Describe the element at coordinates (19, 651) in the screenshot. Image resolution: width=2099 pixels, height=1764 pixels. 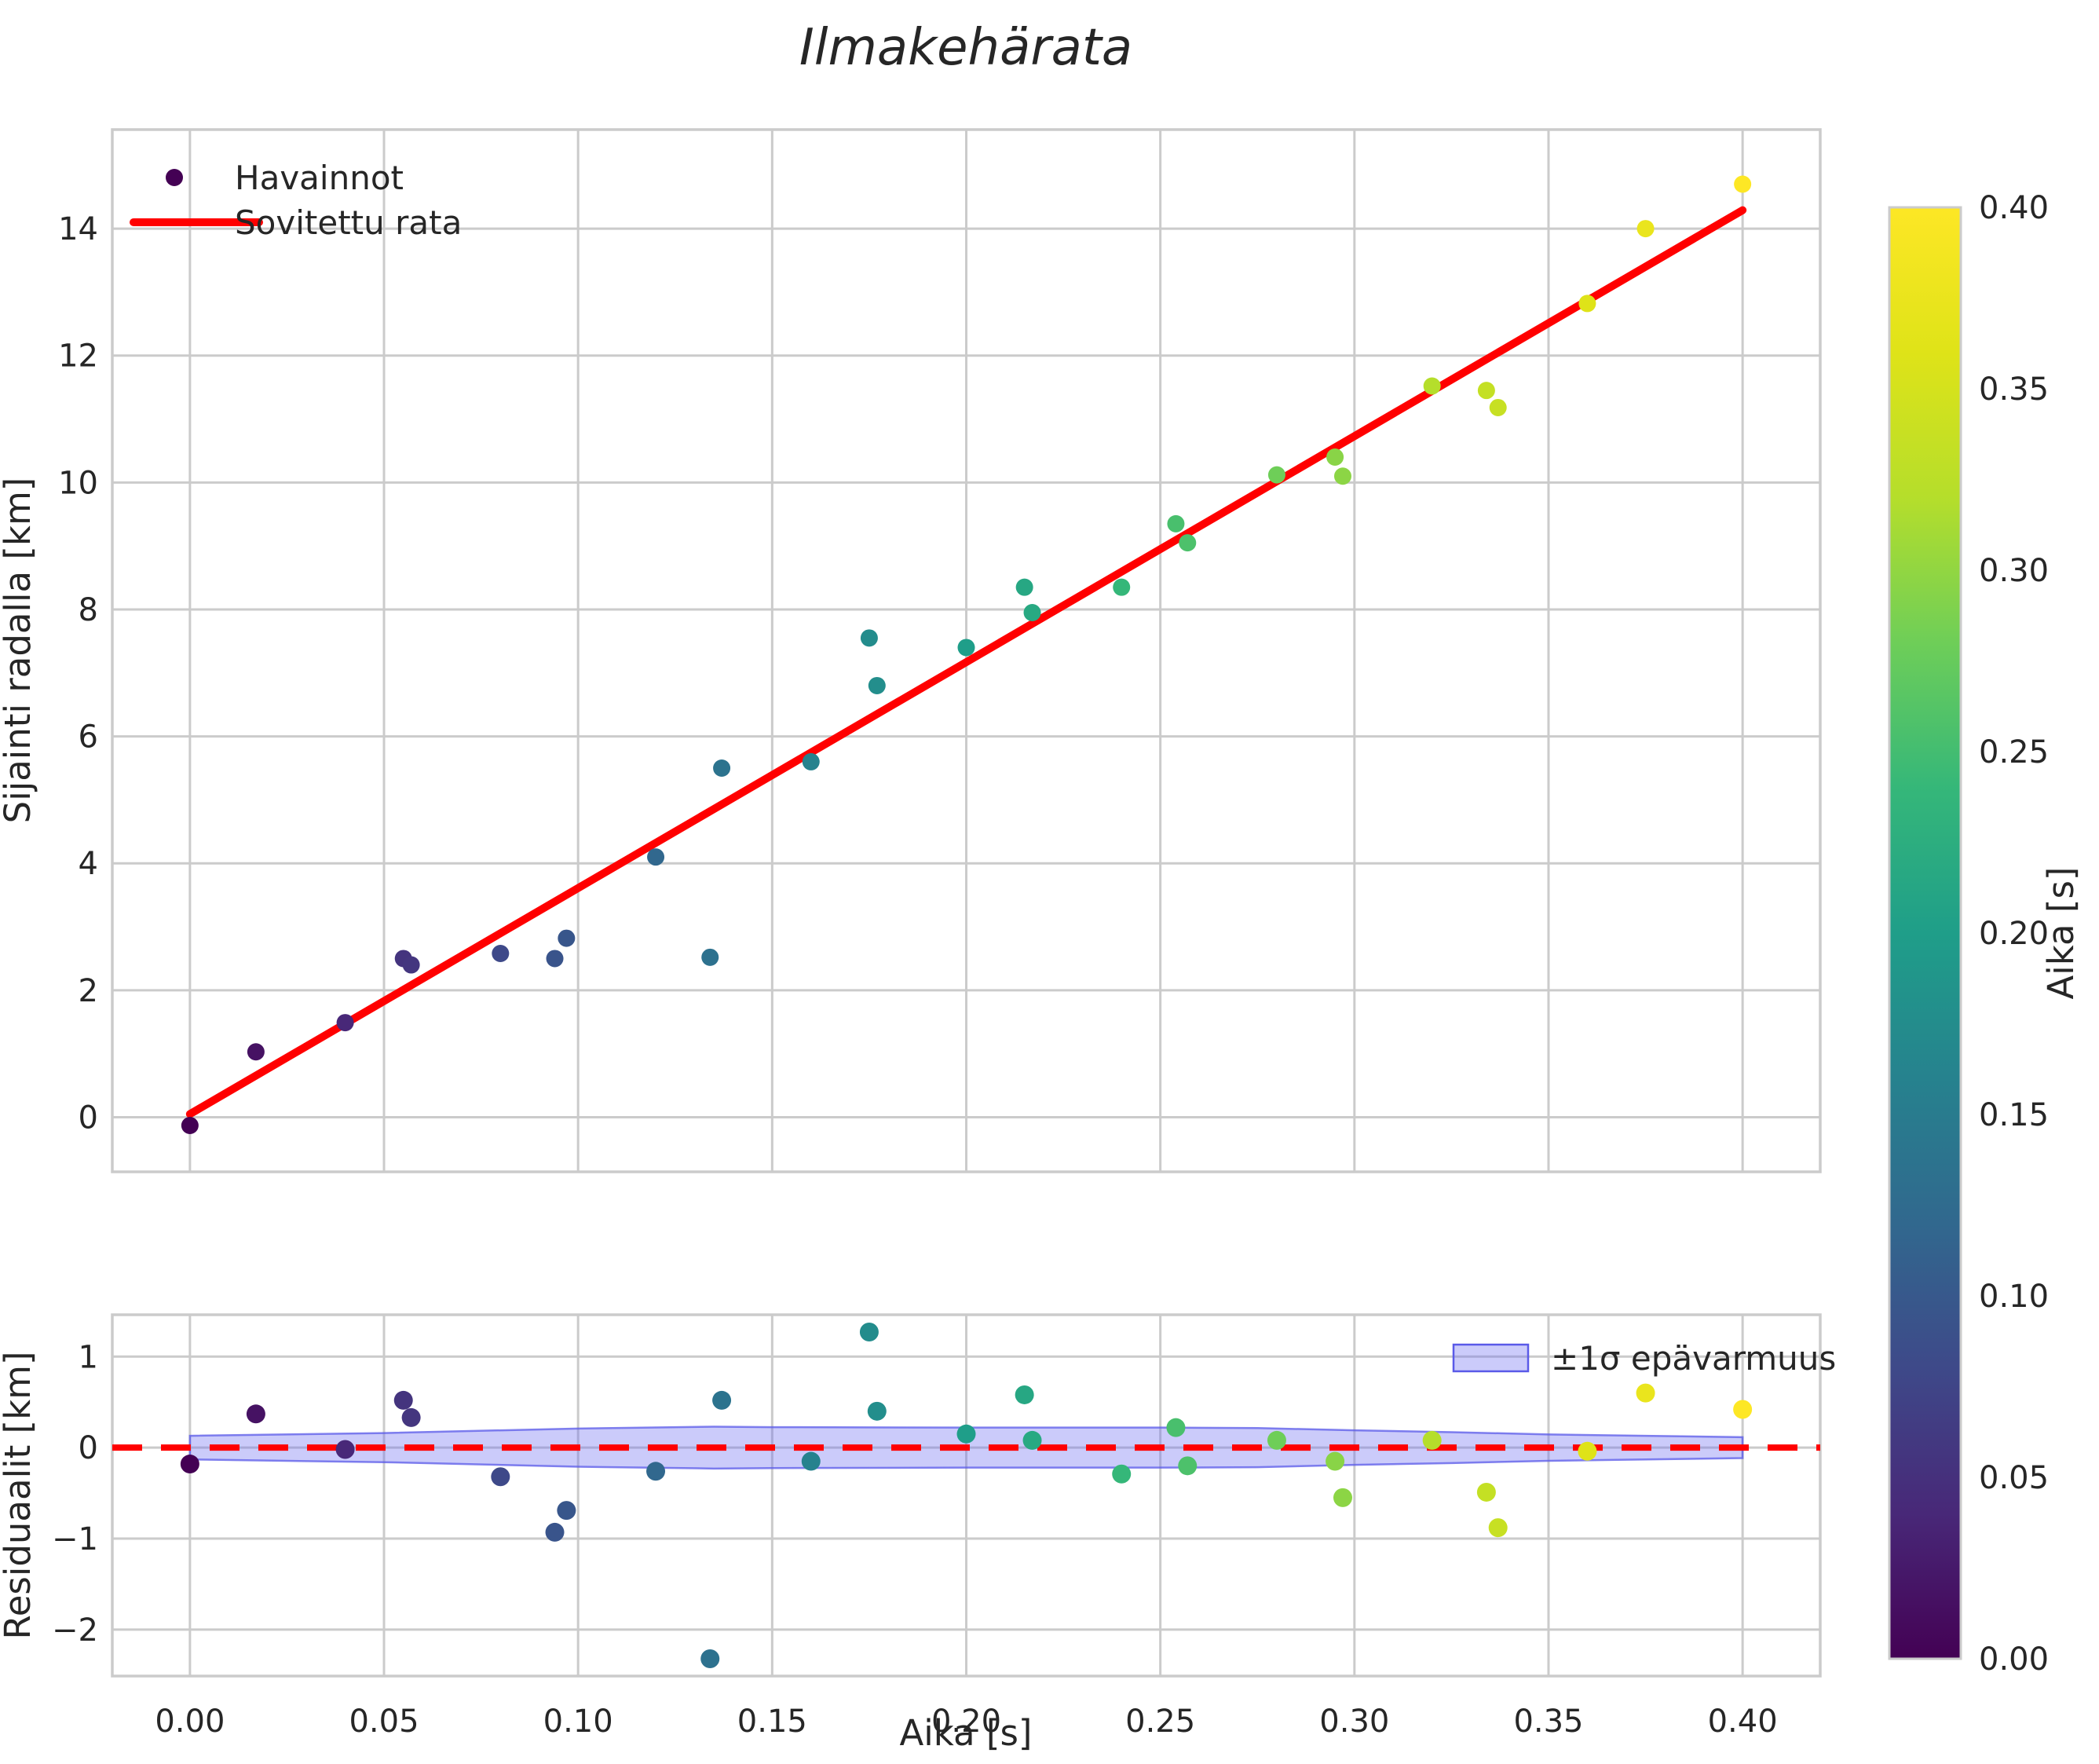
I see `main-plot-ylabel: Sijainti radalla [km]` at that location.